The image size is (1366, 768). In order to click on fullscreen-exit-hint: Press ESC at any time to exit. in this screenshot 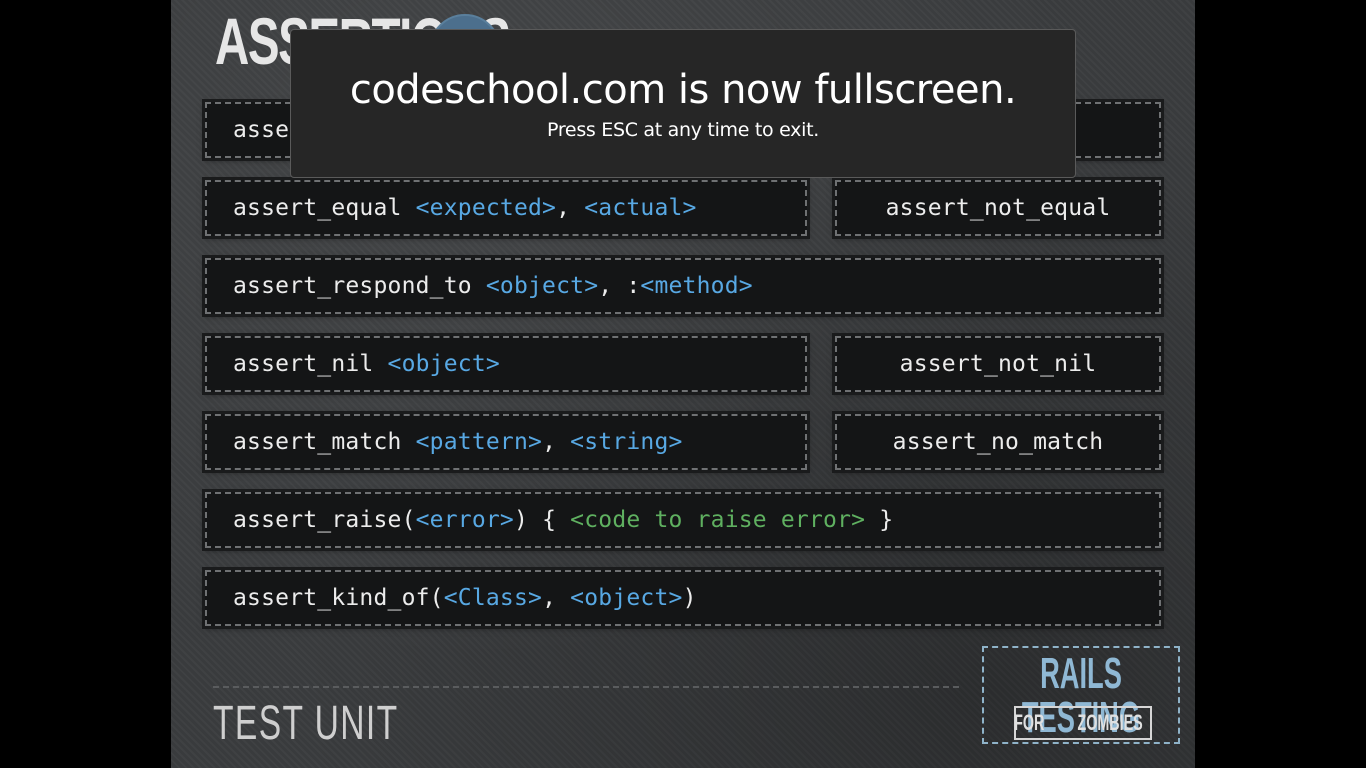, I will do `click(683, 130)`.